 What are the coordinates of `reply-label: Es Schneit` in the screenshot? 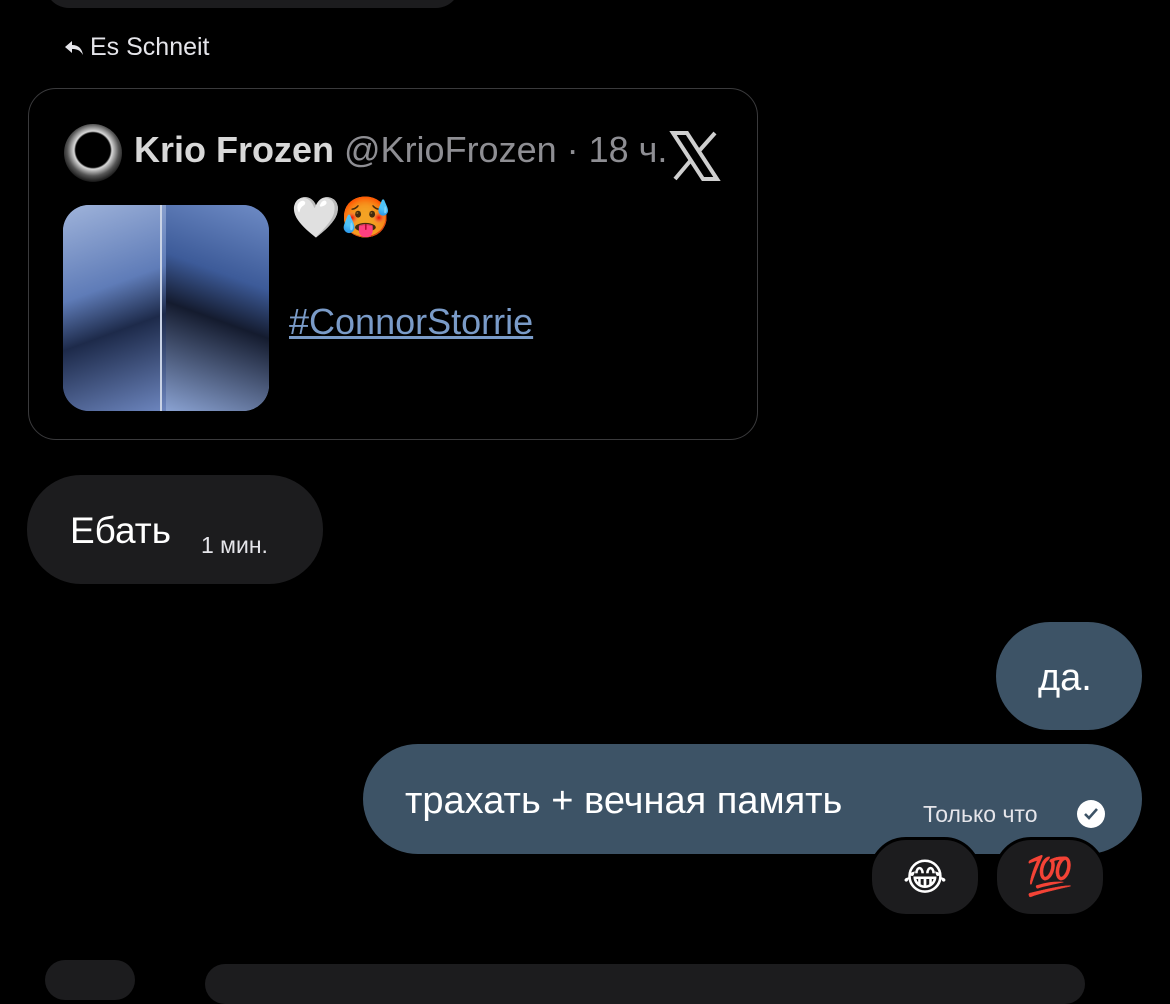 It's located at (150, 47).